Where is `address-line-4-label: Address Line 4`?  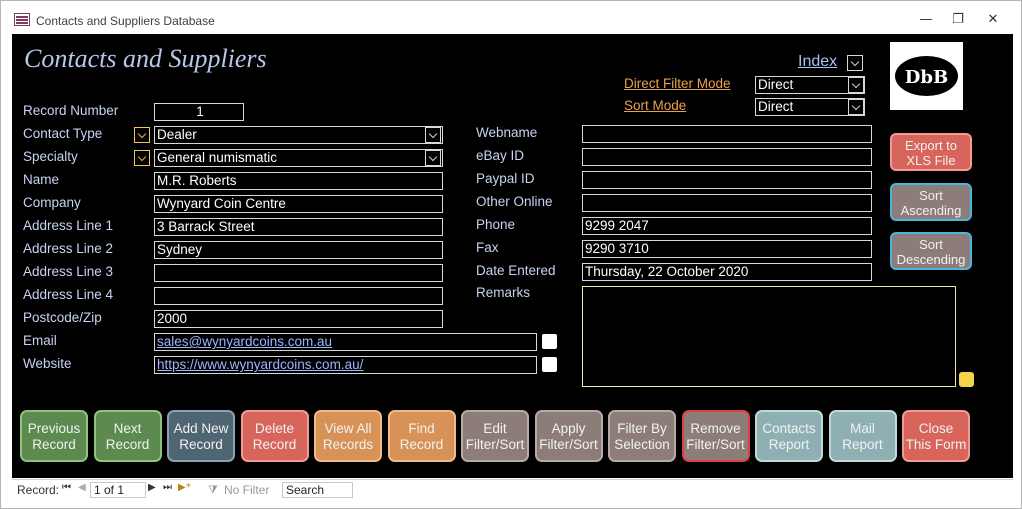
address-line-4-label: Address Line 4 is located at coordinates (68, 294).